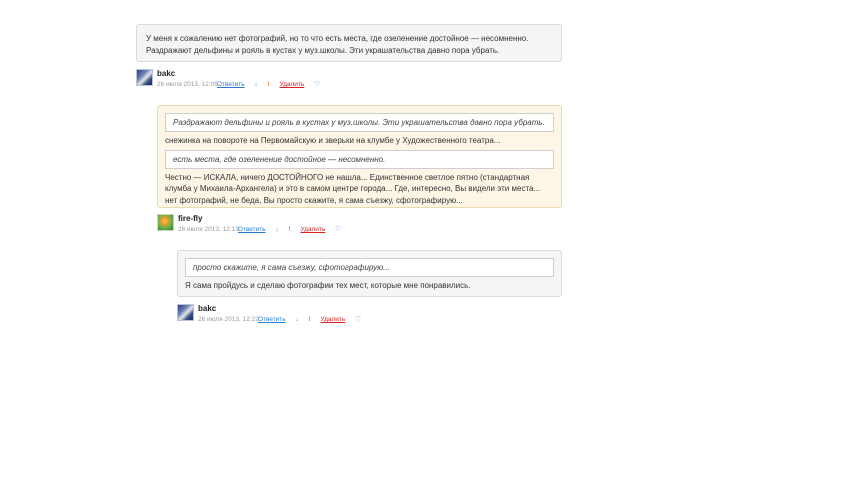 Image resolution: width=850 pixels, height=478 pixels. What do you see at coordinates (190, 218) in the screenshot?
I see `username: fire-fly` at bounding box center [190, 218].